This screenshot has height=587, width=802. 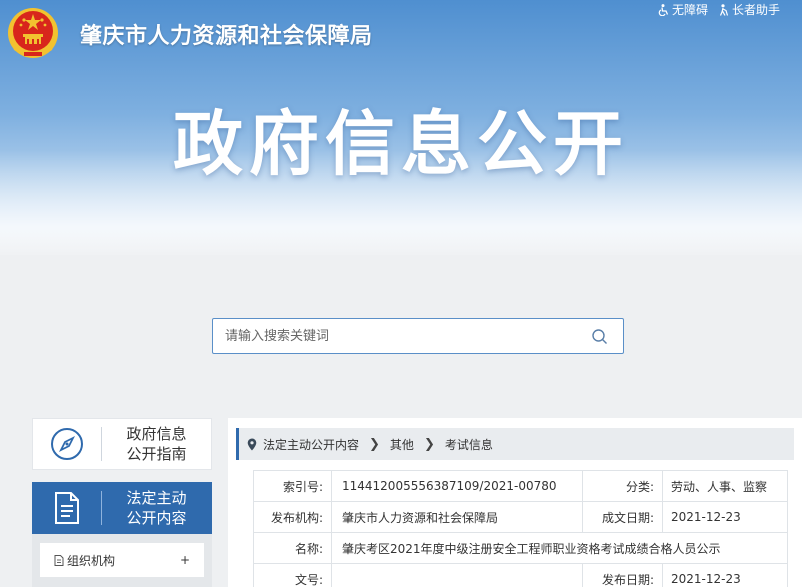 I want to click on file-icon, so click(x=59, y=560).